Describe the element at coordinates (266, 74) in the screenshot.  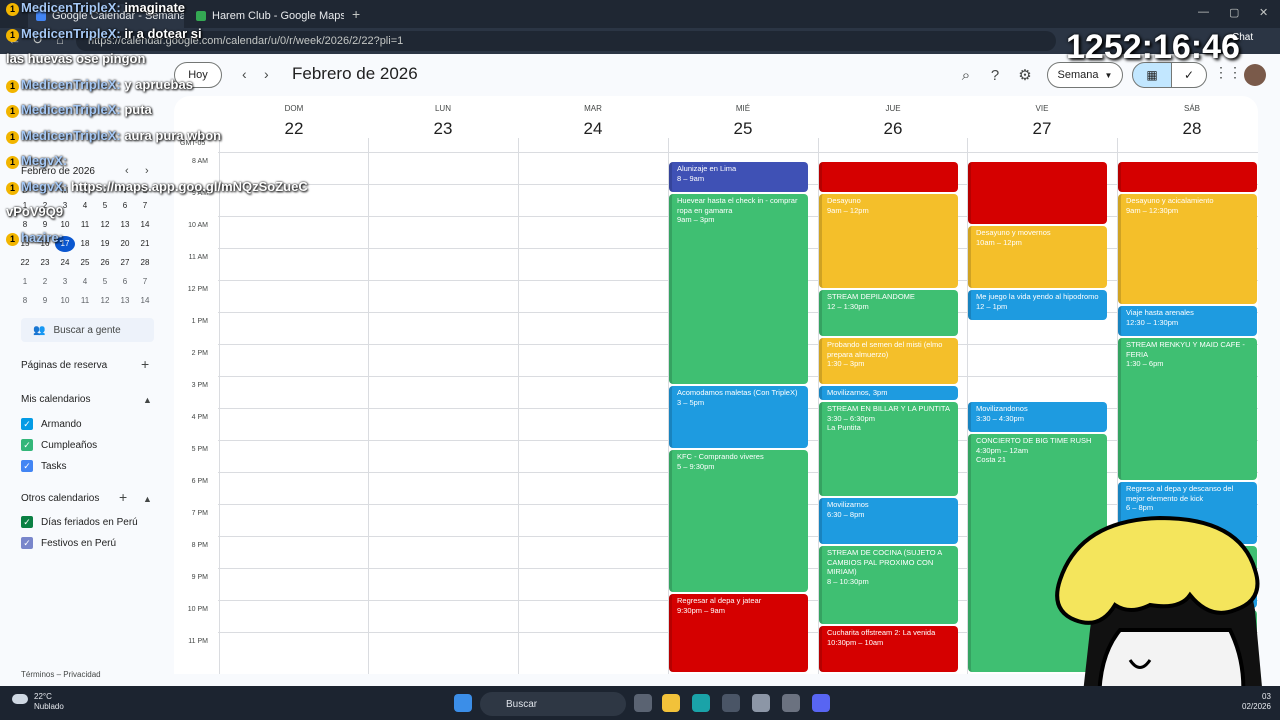
I see `next-week-icon: ›` at that location.